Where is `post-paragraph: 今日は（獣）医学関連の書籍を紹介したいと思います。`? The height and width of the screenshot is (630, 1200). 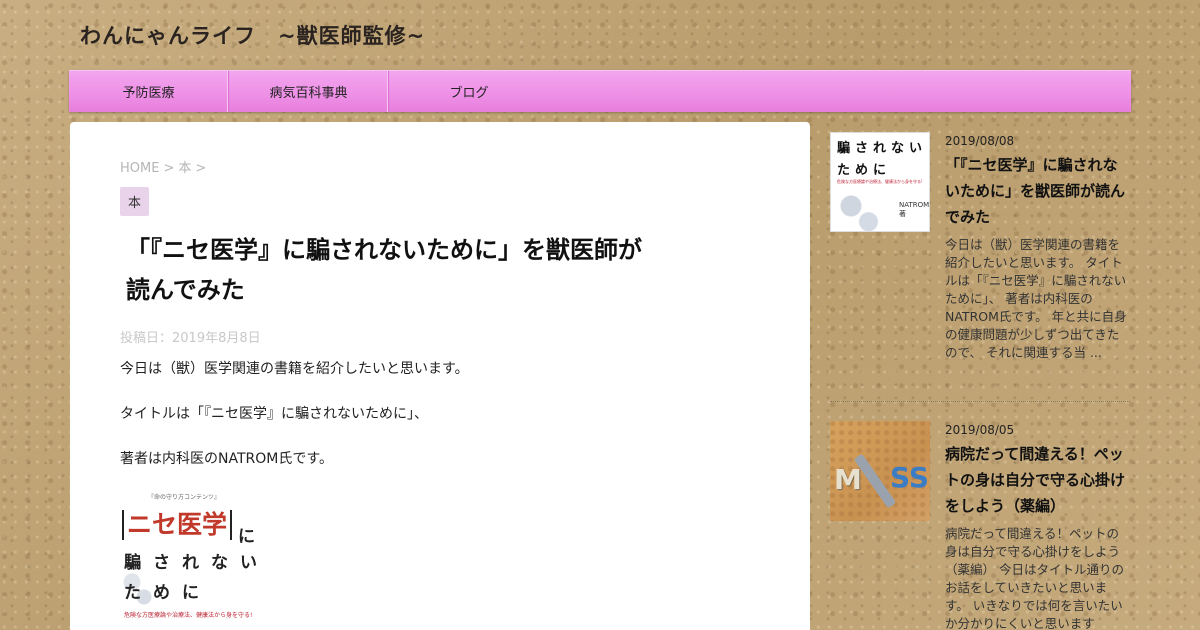 post-paragraph: 今日は（獣）医学関連の書籍を紹介したいと思います。 is located at coordinates (294, 369).